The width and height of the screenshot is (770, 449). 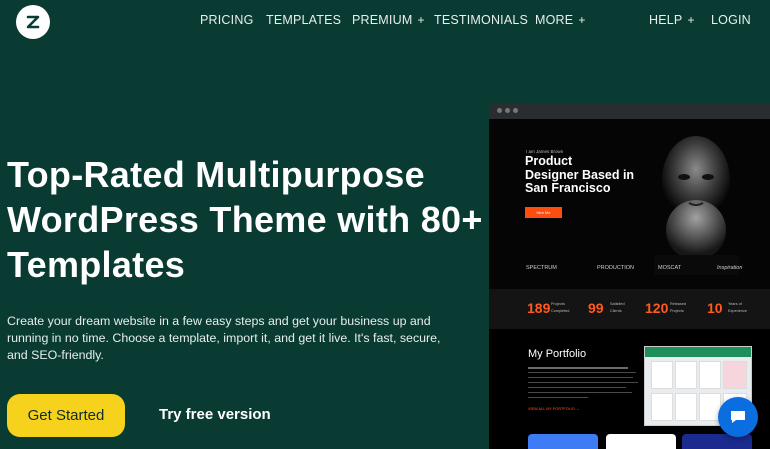 What do you see at coordinates (715, 308) in the screenshot?
I see `stat-value: 10` at bounding box center [715, 308].